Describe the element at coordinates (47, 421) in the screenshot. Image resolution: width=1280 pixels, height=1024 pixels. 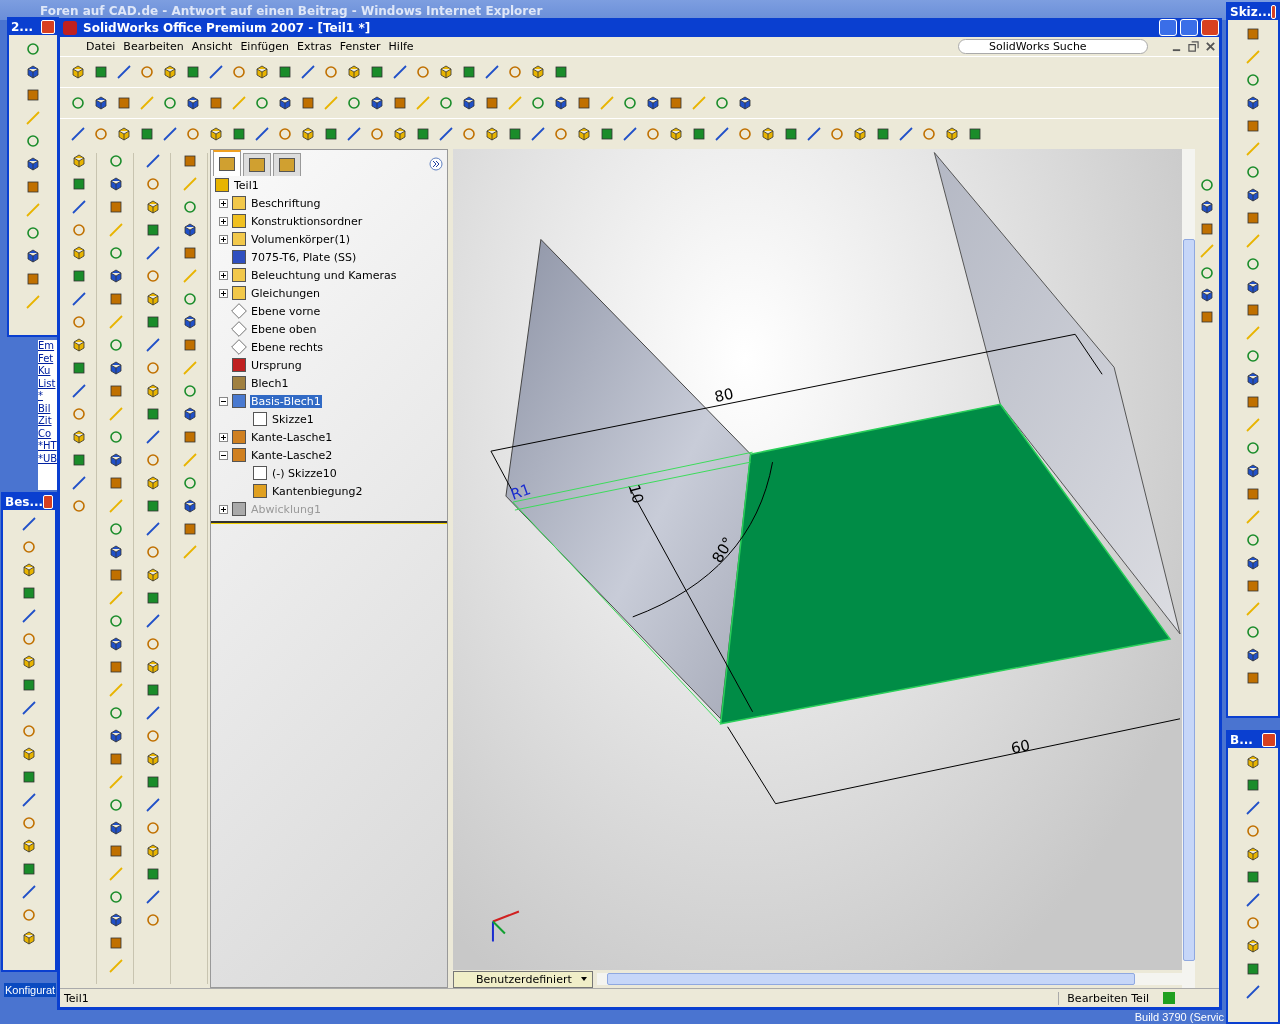
I see `link: Zit` at that location.